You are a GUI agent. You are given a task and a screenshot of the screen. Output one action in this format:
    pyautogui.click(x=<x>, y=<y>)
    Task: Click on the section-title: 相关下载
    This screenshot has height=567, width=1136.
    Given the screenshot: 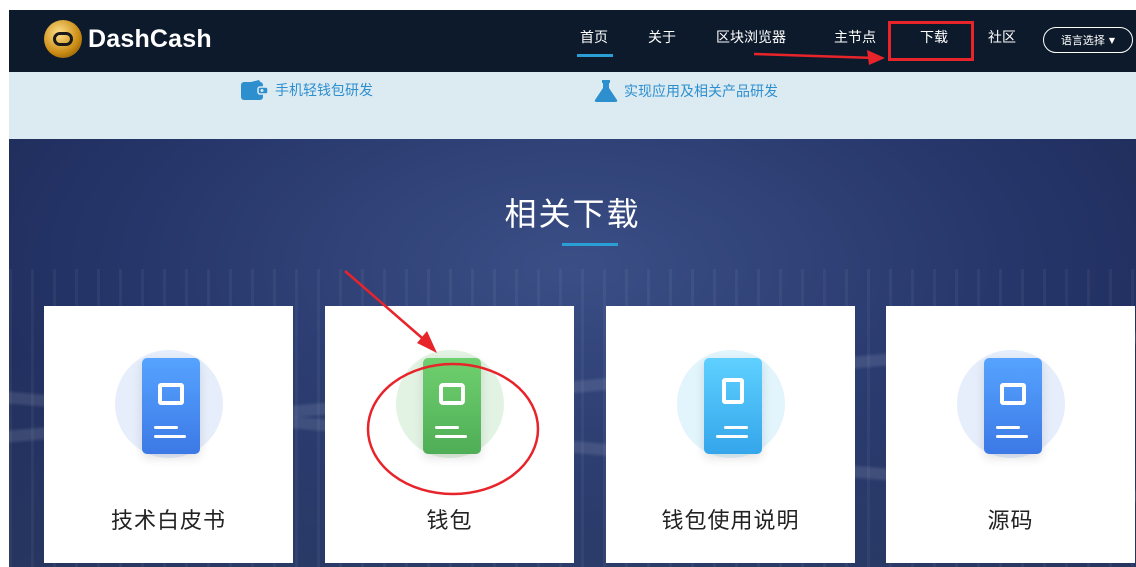 What is the action you would take?
    pyautogui.click(x=572, y=214)
    